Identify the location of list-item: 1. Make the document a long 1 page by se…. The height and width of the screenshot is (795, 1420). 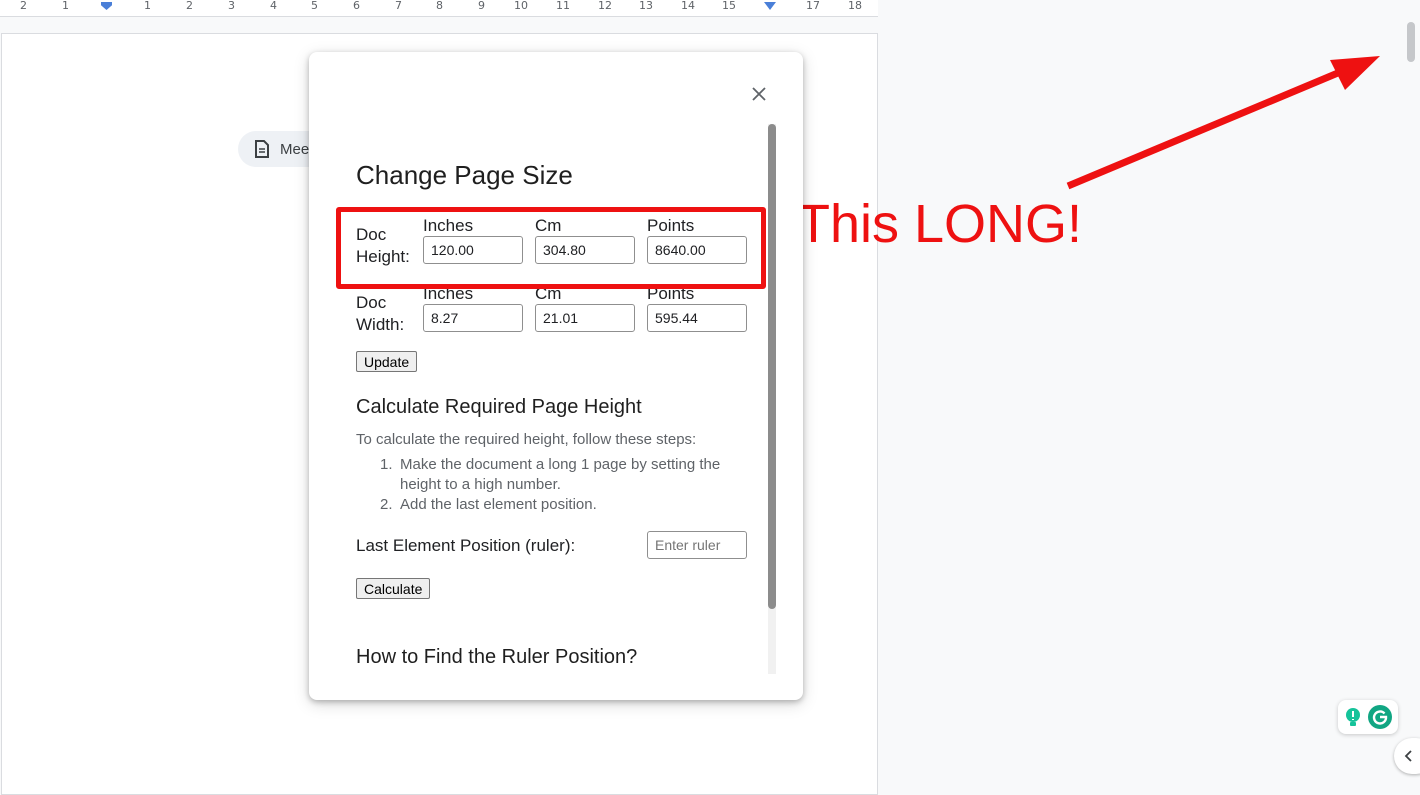
(550, 474).